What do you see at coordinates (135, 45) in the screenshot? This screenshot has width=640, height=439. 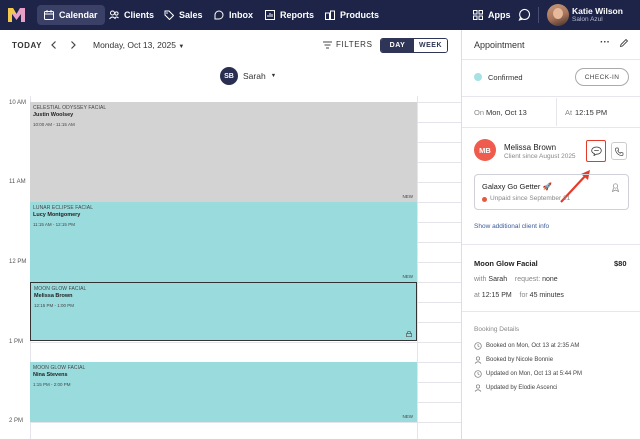 I see `date-label: Monday, Oct 13, 2025` at bounding box center [135, 45].